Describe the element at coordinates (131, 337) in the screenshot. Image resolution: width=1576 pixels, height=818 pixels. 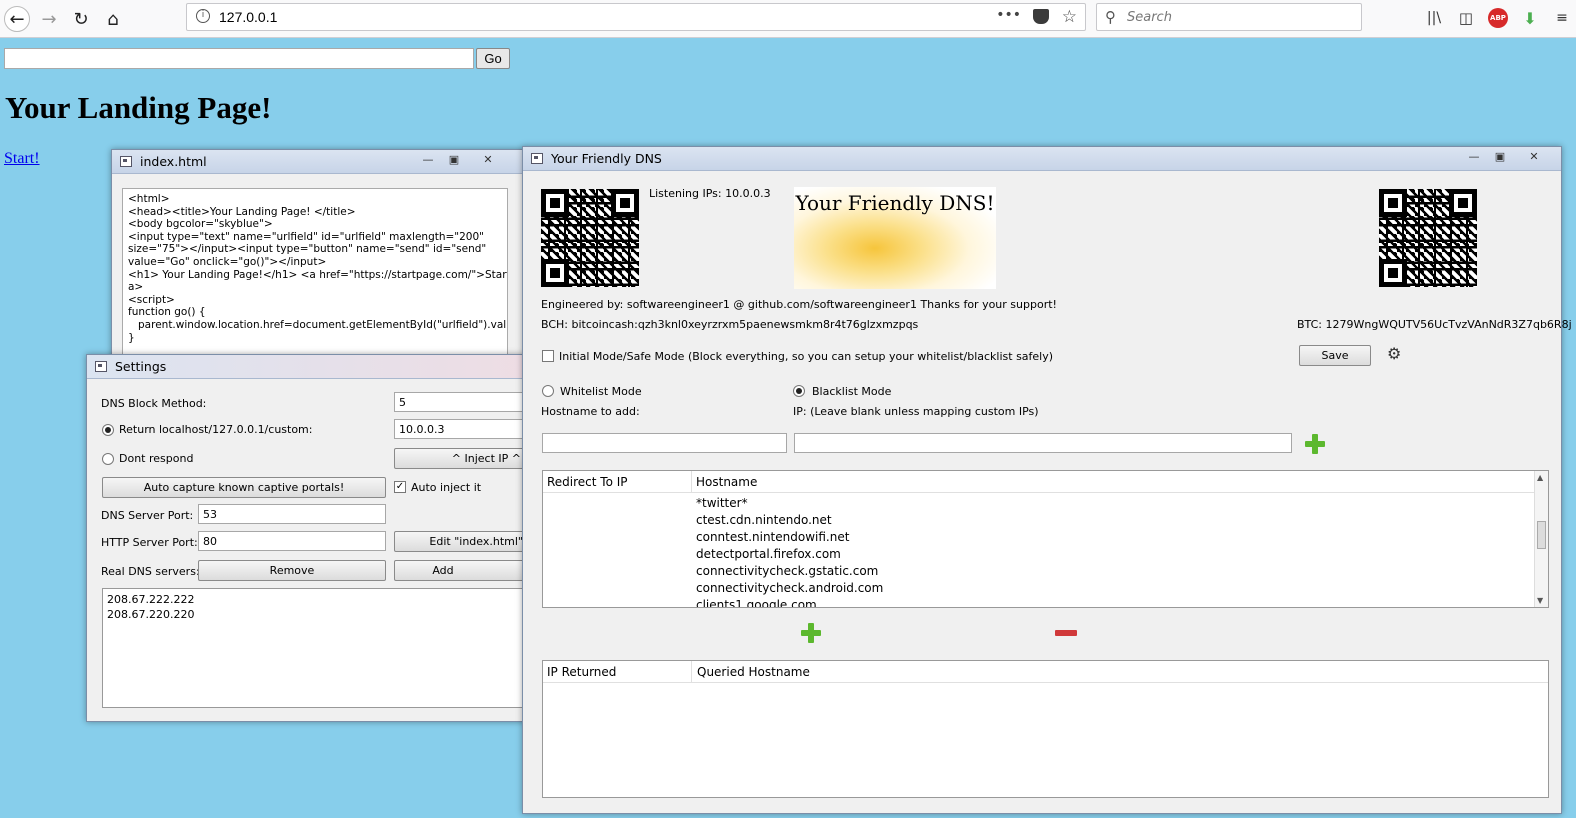
I see `code-line: }` at that location.